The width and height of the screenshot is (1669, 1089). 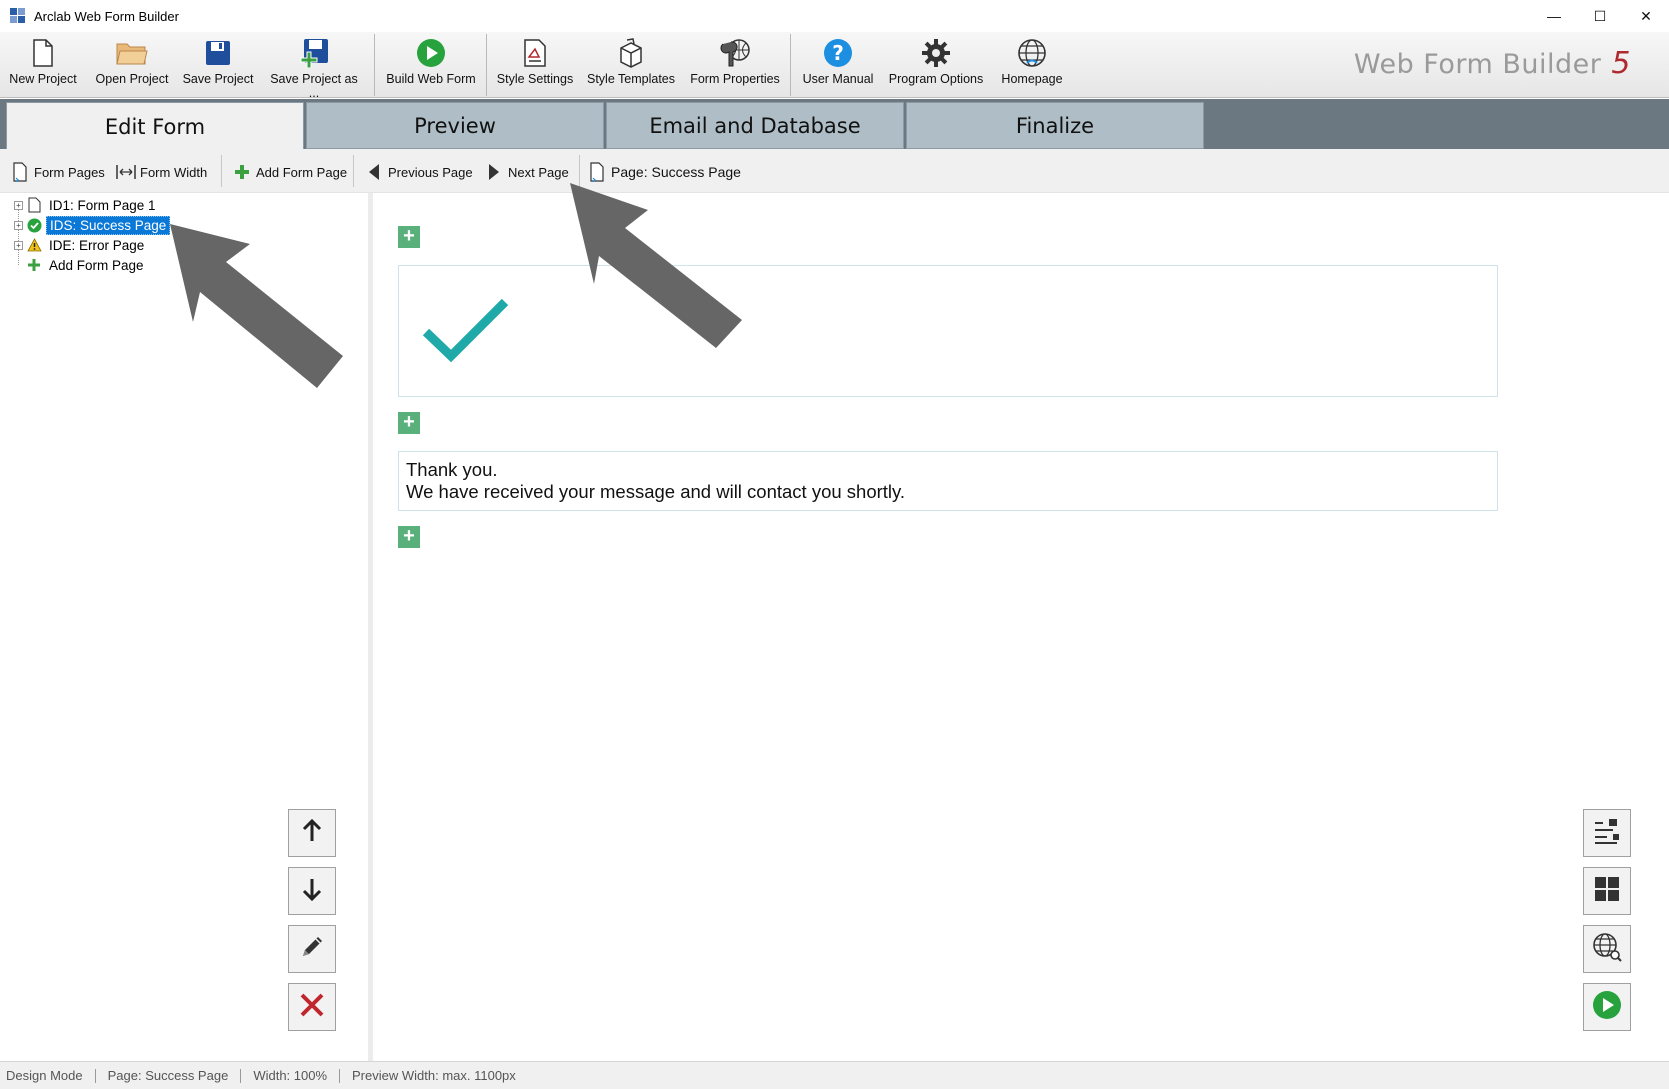 I want to click on delete-page-button, so click(x=312, y=1007).